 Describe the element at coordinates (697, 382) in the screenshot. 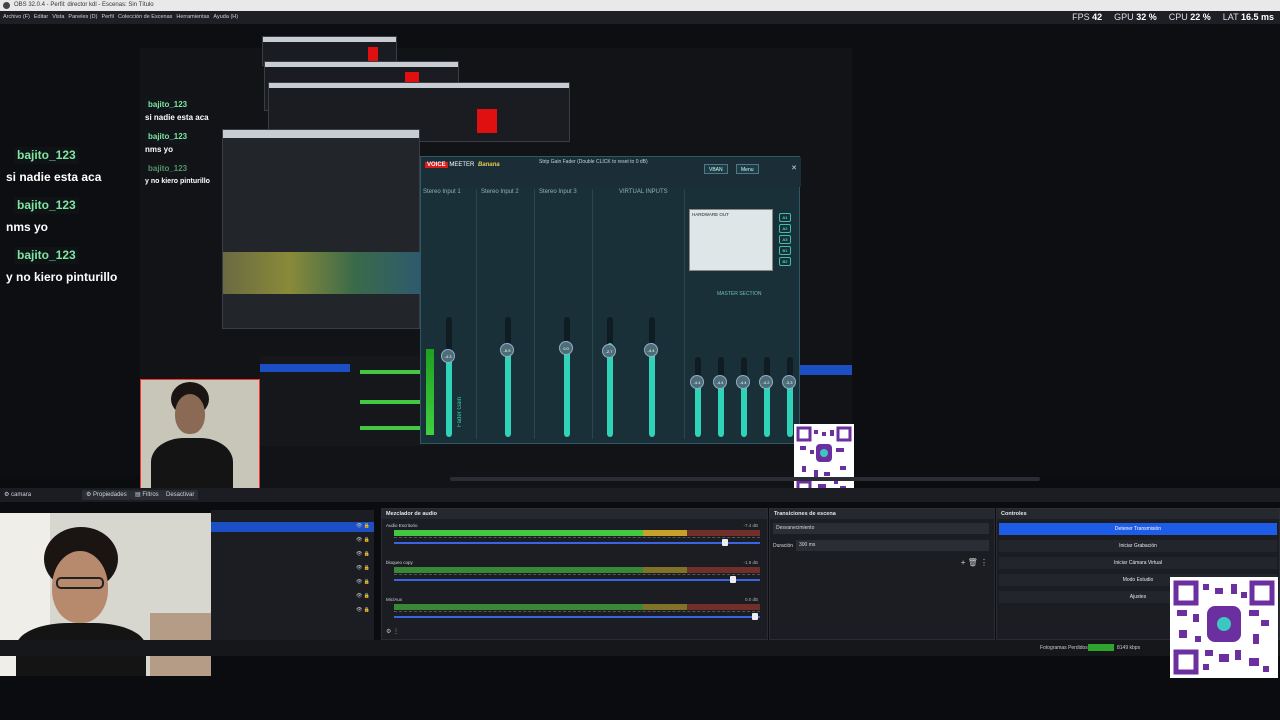

I see `master-a1-knob: -4.4` at that location.